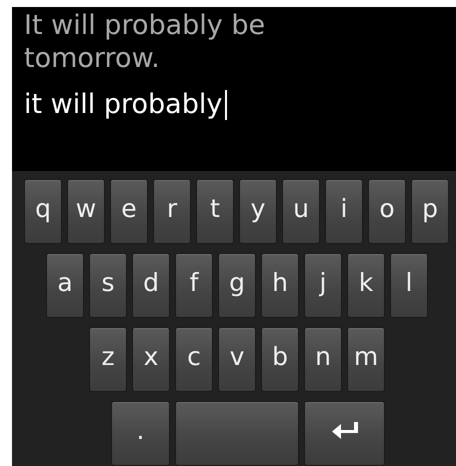 Image resolution: width=456 pixels, height=466 pixels. I want to click on key: b, so click(280, 359).